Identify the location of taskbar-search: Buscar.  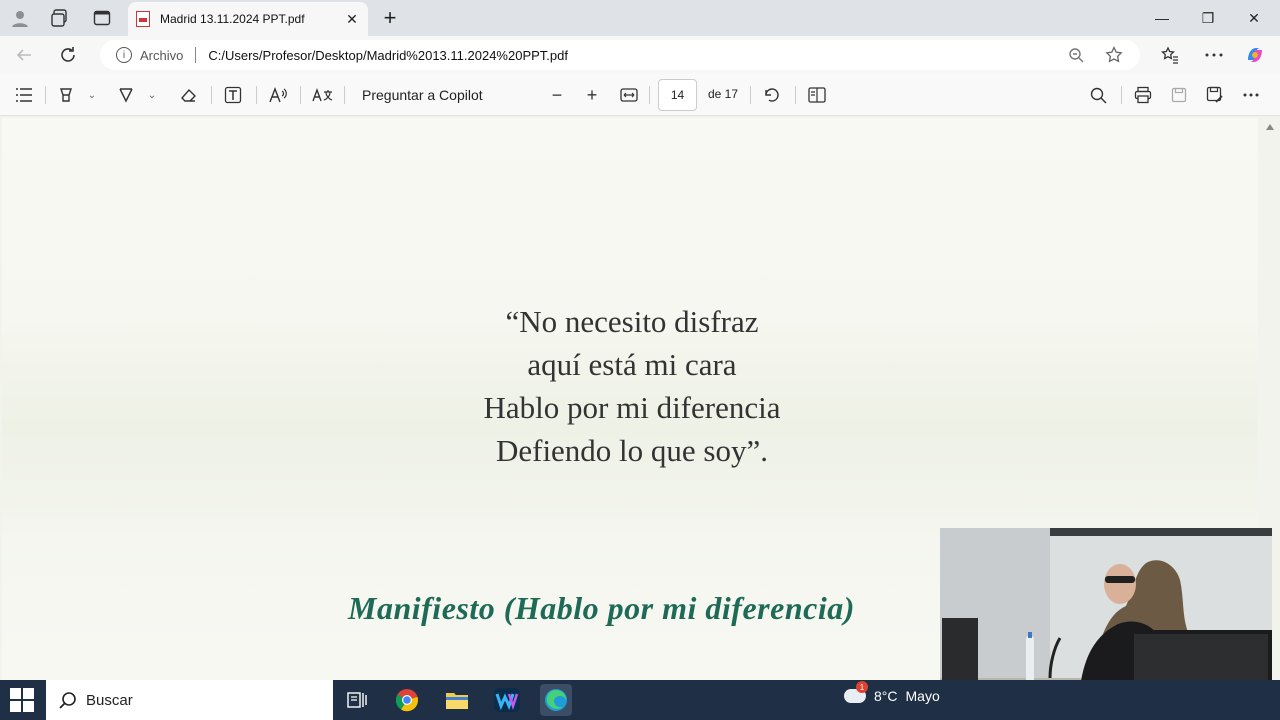
(189, 700).